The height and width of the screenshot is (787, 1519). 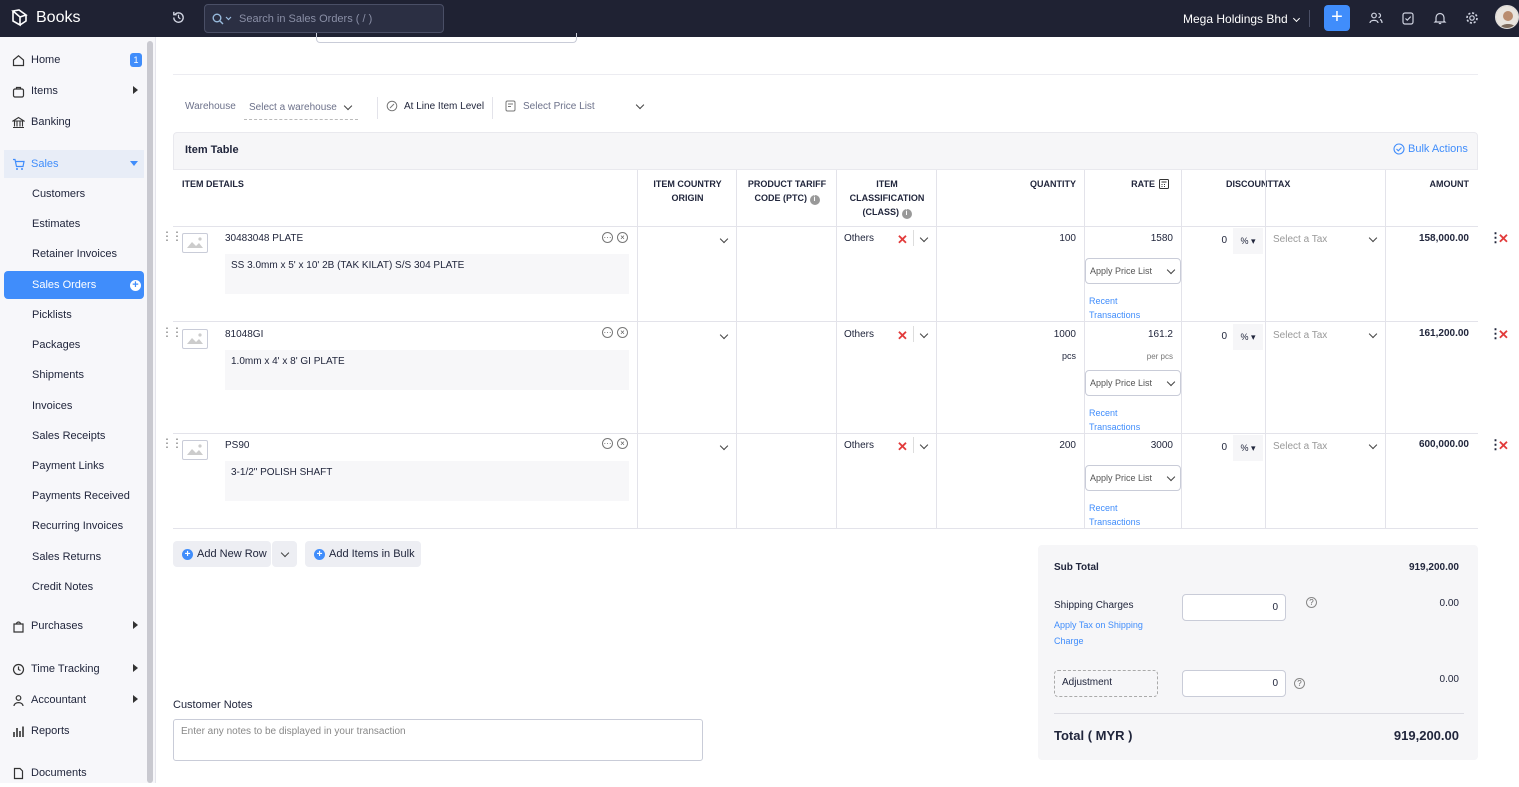 I want to click on item-name: PS90, so click(x=237, y=445).